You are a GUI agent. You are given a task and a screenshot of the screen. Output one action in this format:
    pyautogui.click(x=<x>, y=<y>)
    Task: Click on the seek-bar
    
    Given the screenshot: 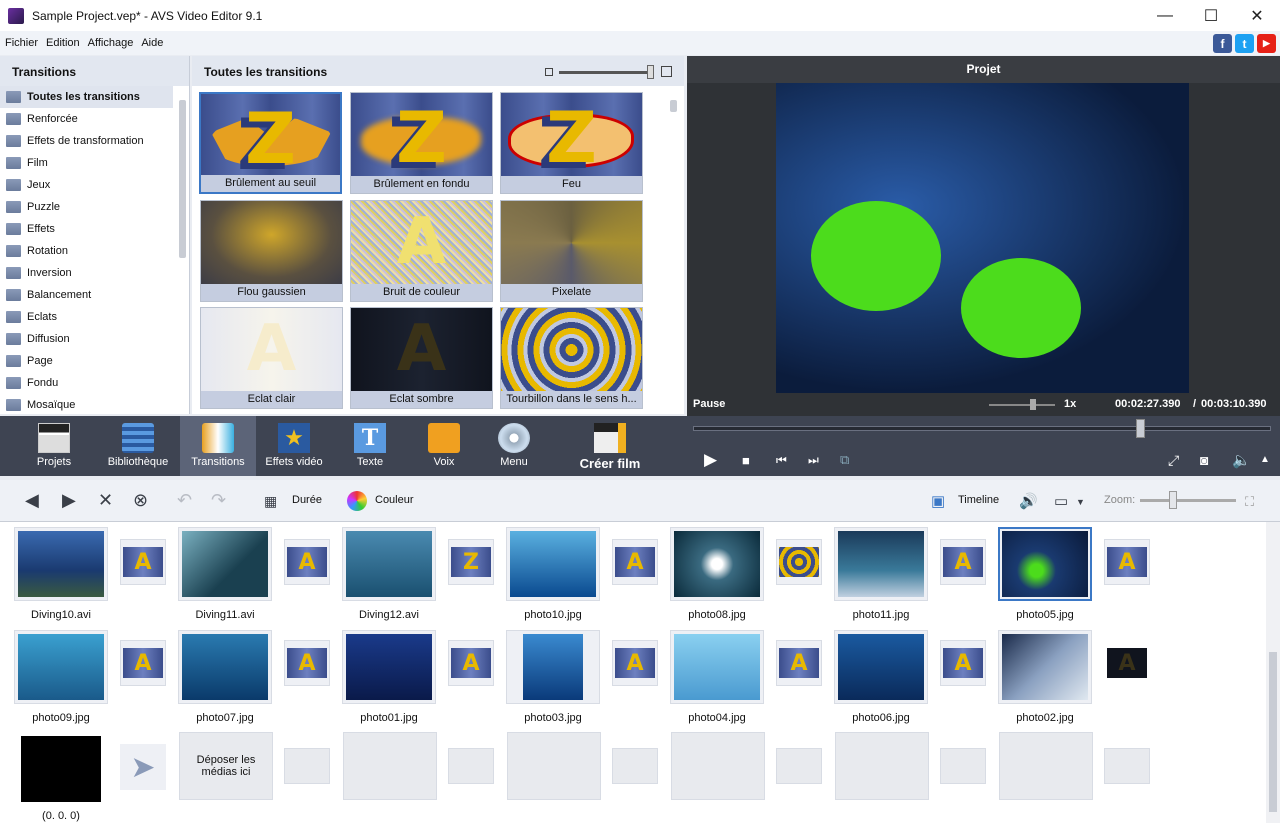 What is the action you would take?
    pyautogui.click(x=982, y=428)
    